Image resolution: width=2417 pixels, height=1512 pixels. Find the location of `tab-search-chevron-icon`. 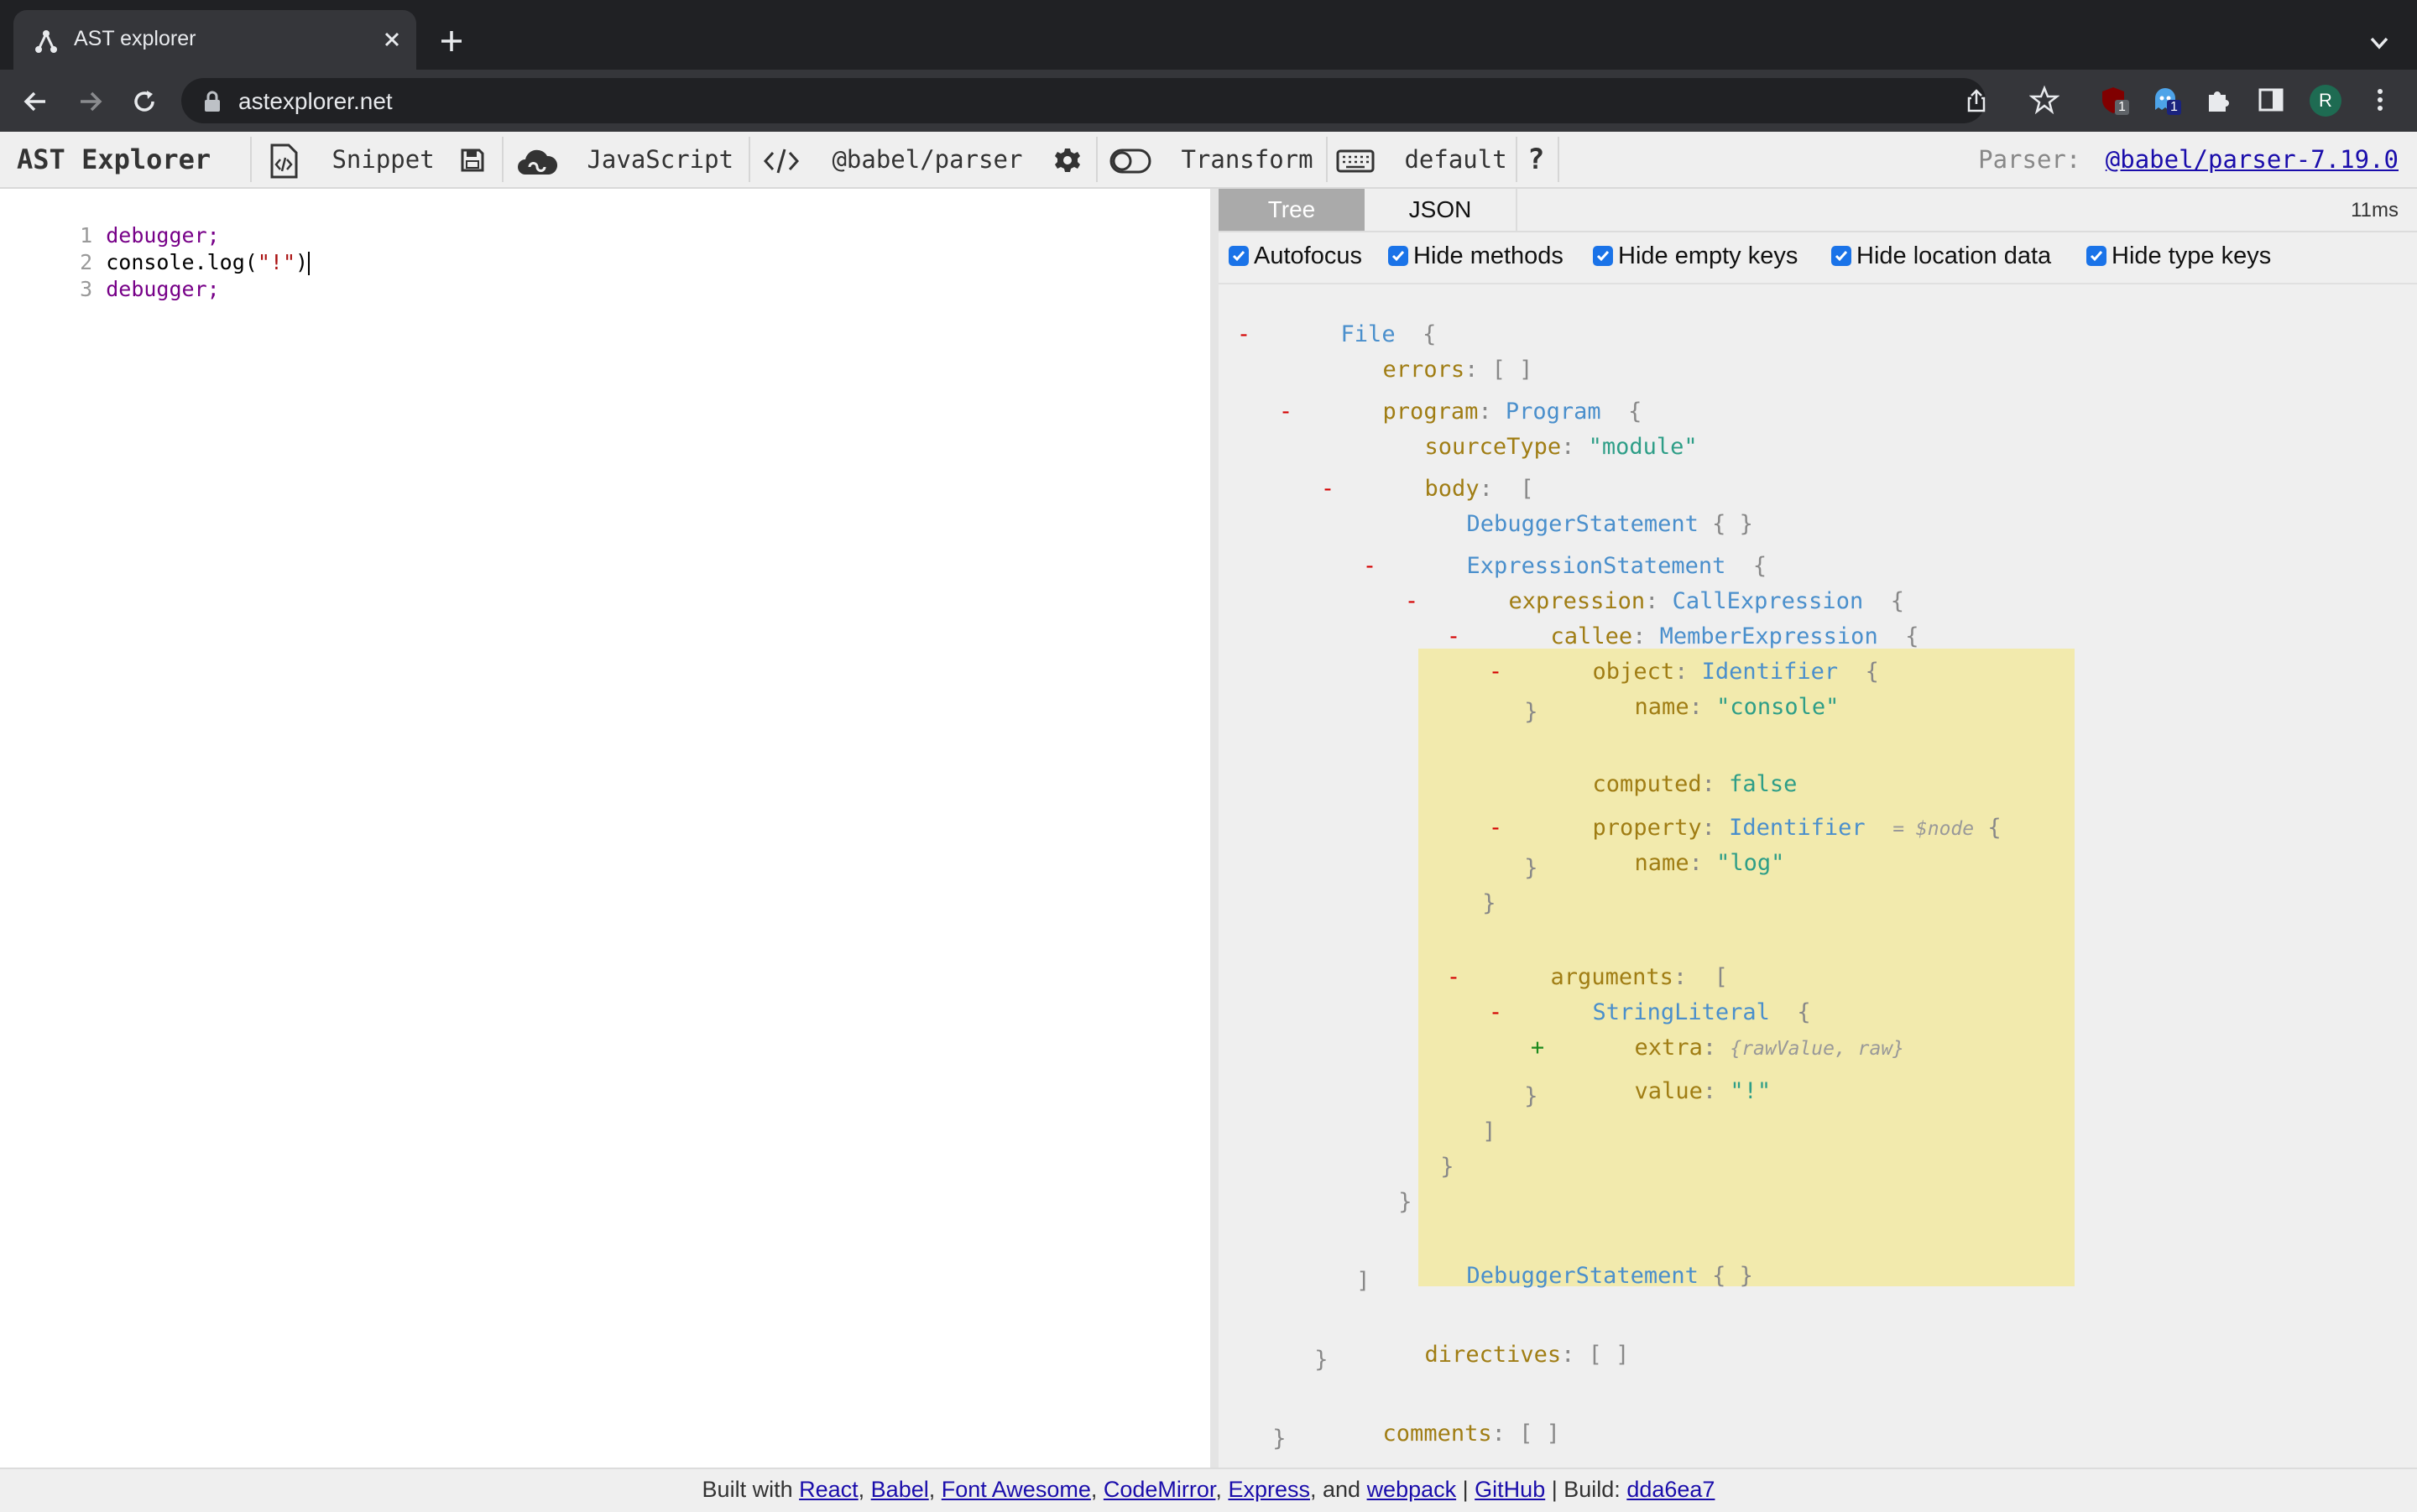

tab-search-chevron-icon is located at coordinates (2379, 43).